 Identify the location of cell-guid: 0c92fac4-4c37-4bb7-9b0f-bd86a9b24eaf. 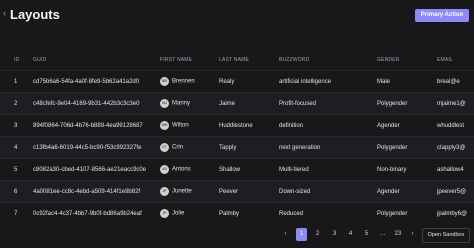
(92, 213).